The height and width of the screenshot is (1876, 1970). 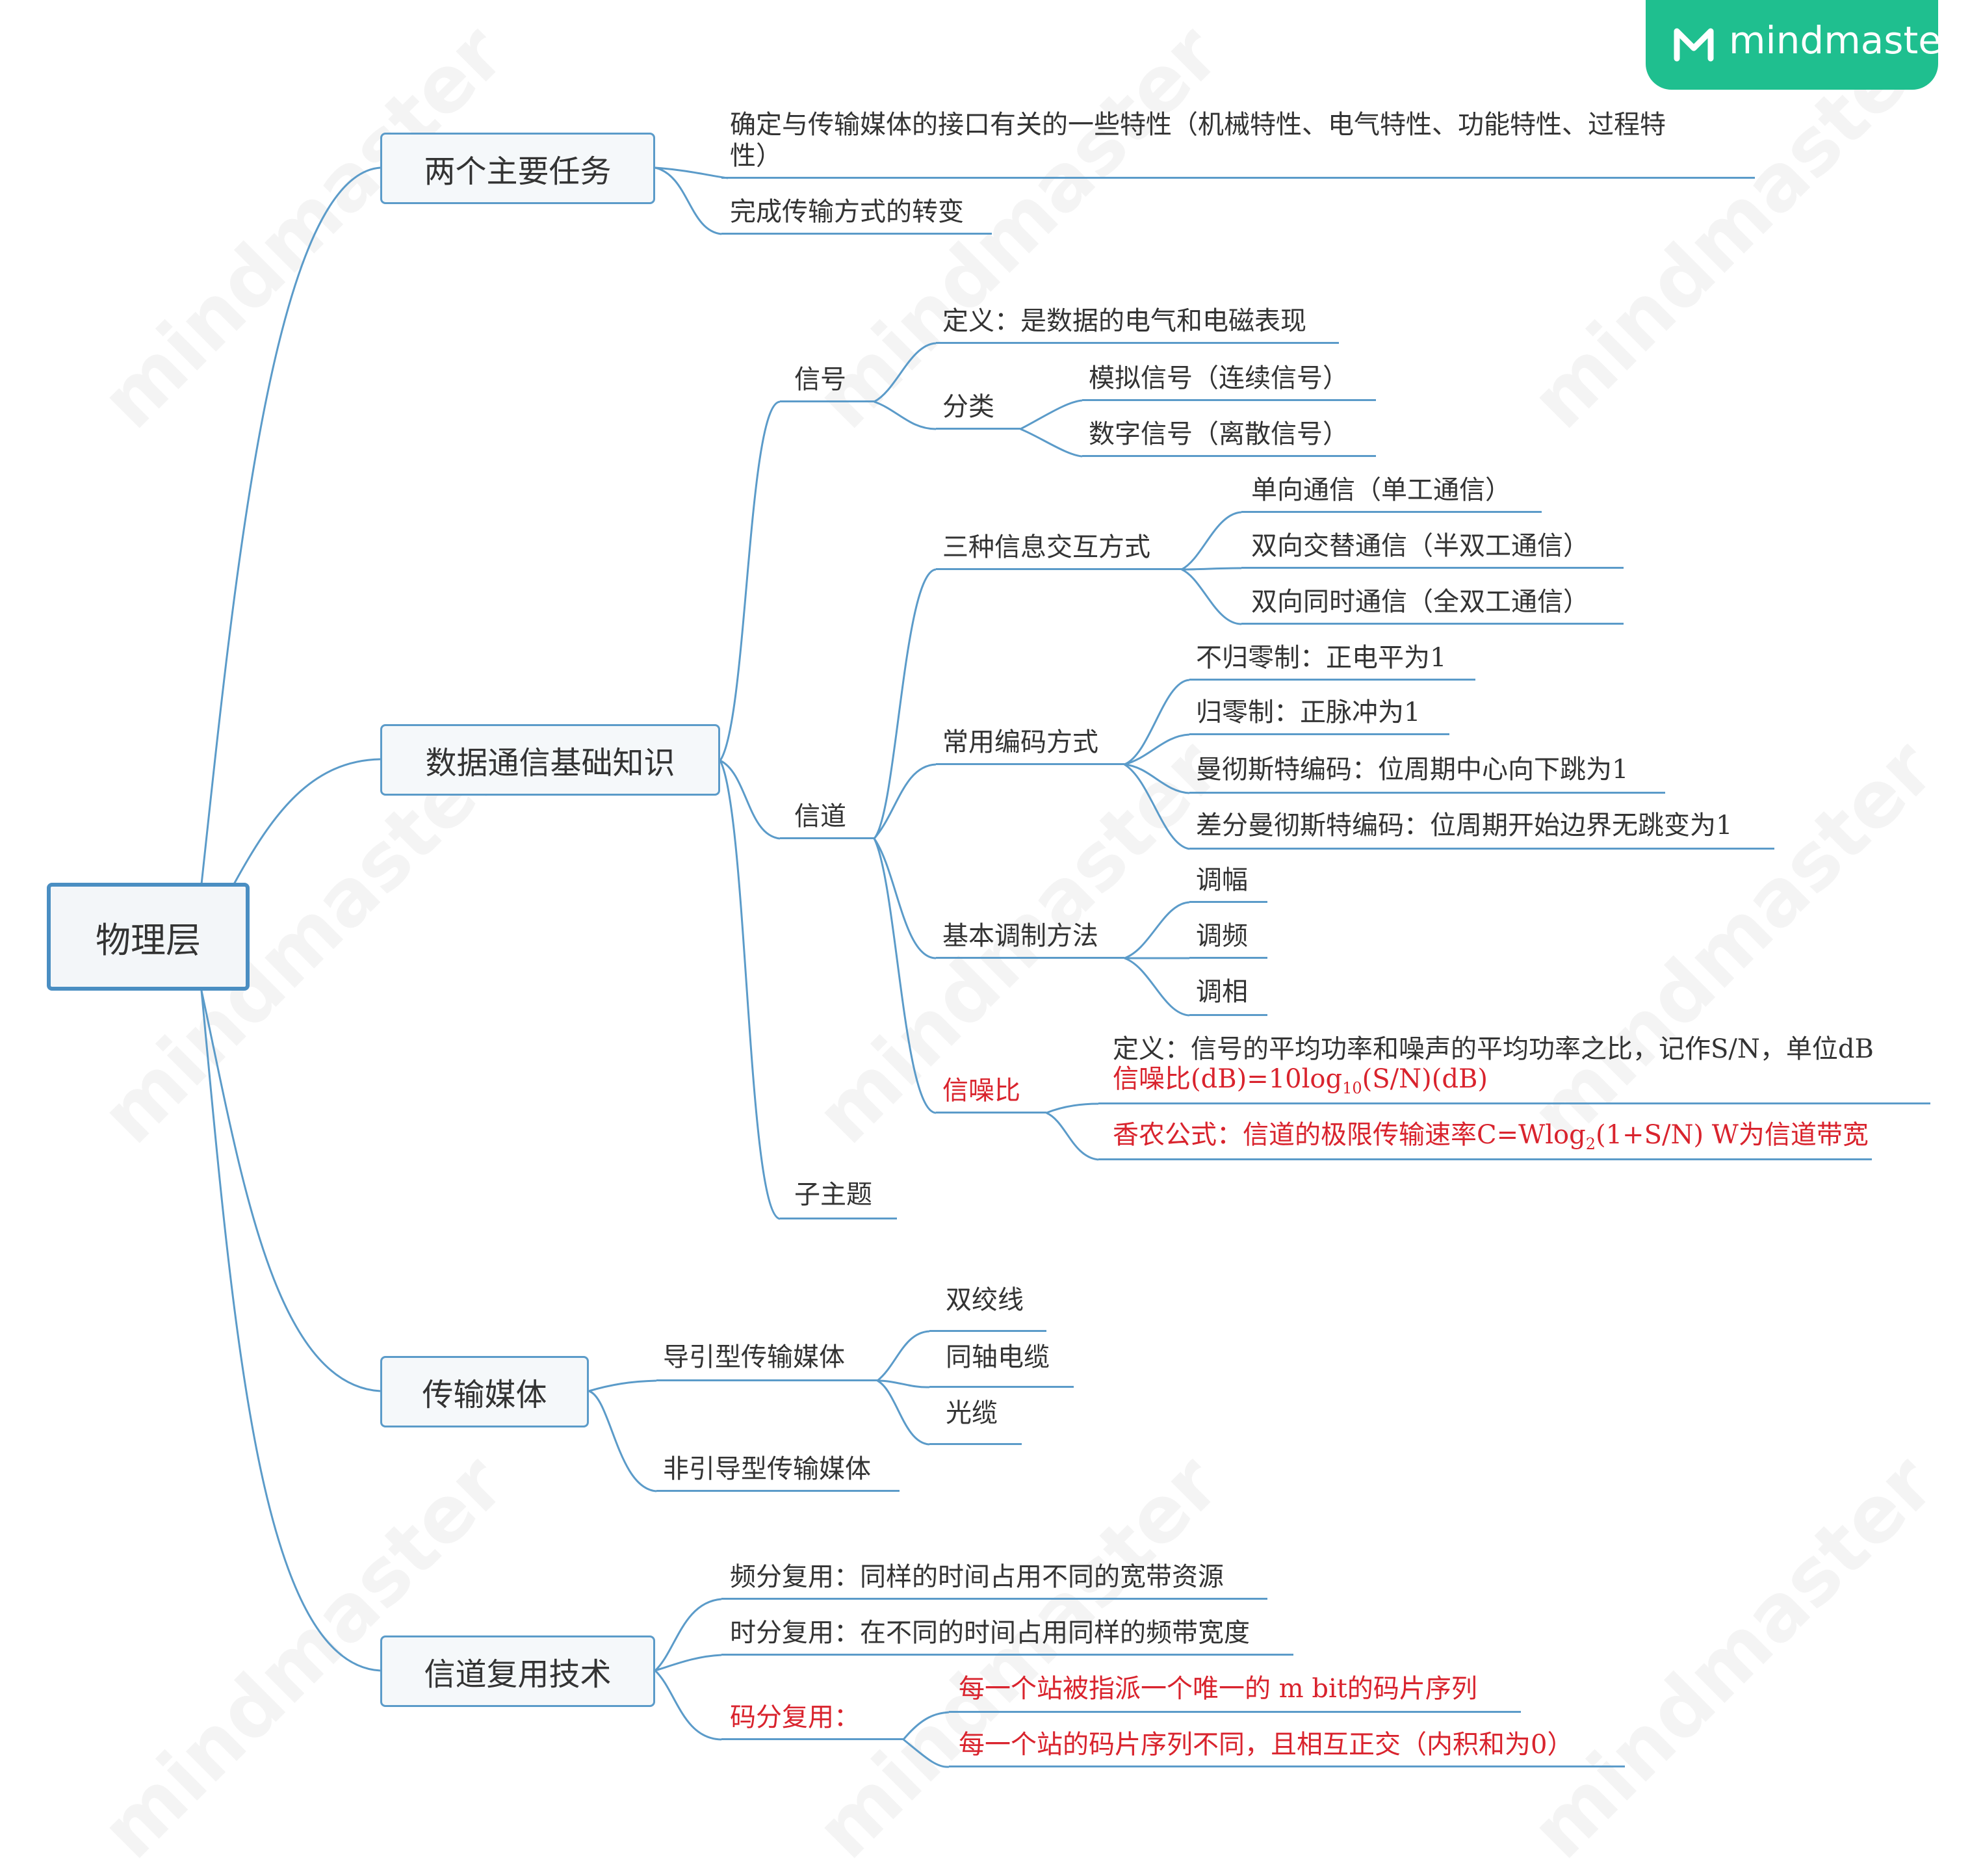 I want to click on mux-tdm: 时分复用：在不同的时间占用同样的频带宽度, so click(x=990, y=1632).